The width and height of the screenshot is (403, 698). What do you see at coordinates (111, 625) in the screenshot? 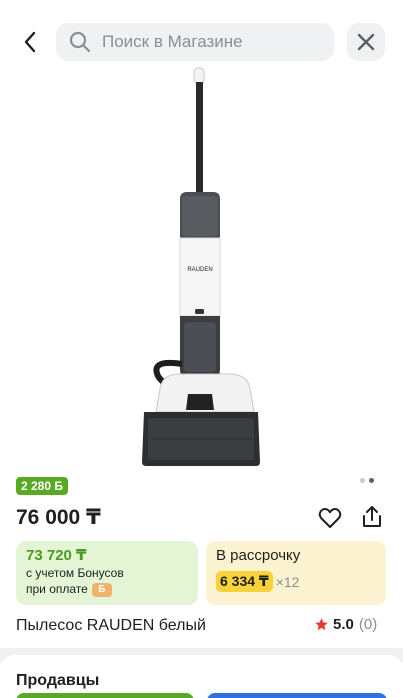
I see `product-name: Пылесос RAUDEN белый` at bounding box center [111, 625].